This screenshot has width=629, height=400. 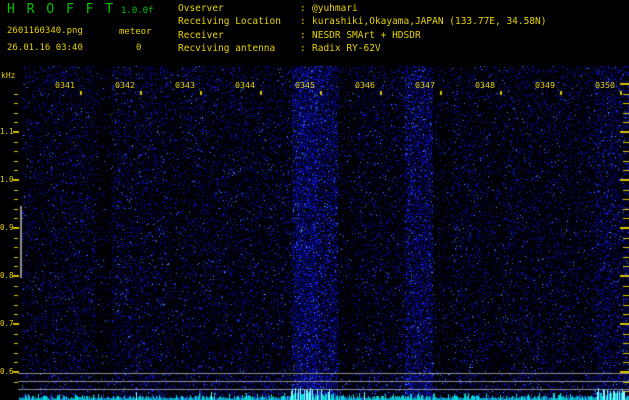 I want to click on freq-tick-label: 1.1, so click(x=7, y=131).